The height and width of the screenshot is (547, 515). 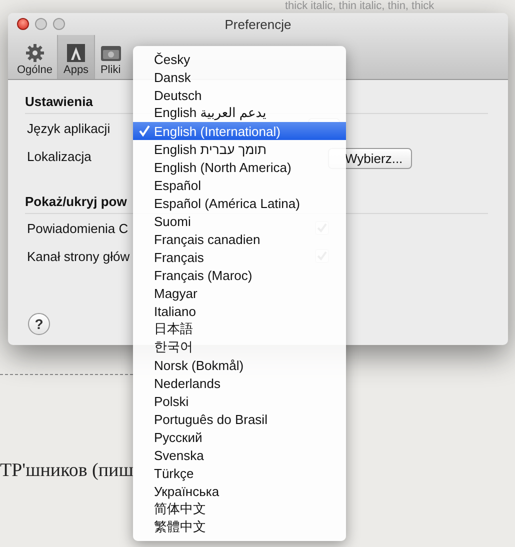 I want to click on folder-icon, so click(x=111, y=53).